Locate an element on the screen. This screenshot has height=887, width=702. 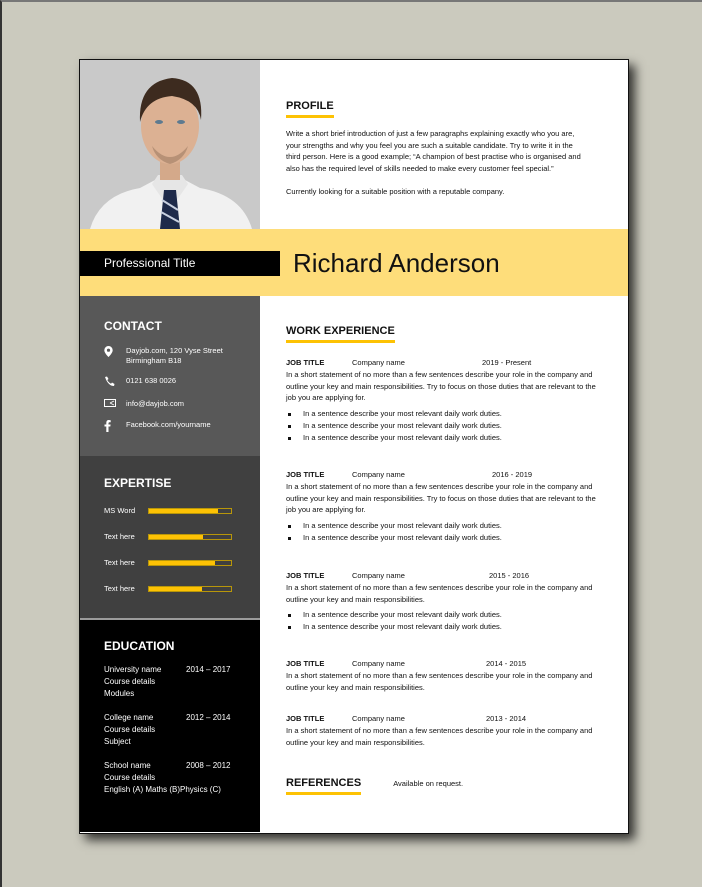
education-years: 2014 – 2017 is located at coordinates (208, 669).